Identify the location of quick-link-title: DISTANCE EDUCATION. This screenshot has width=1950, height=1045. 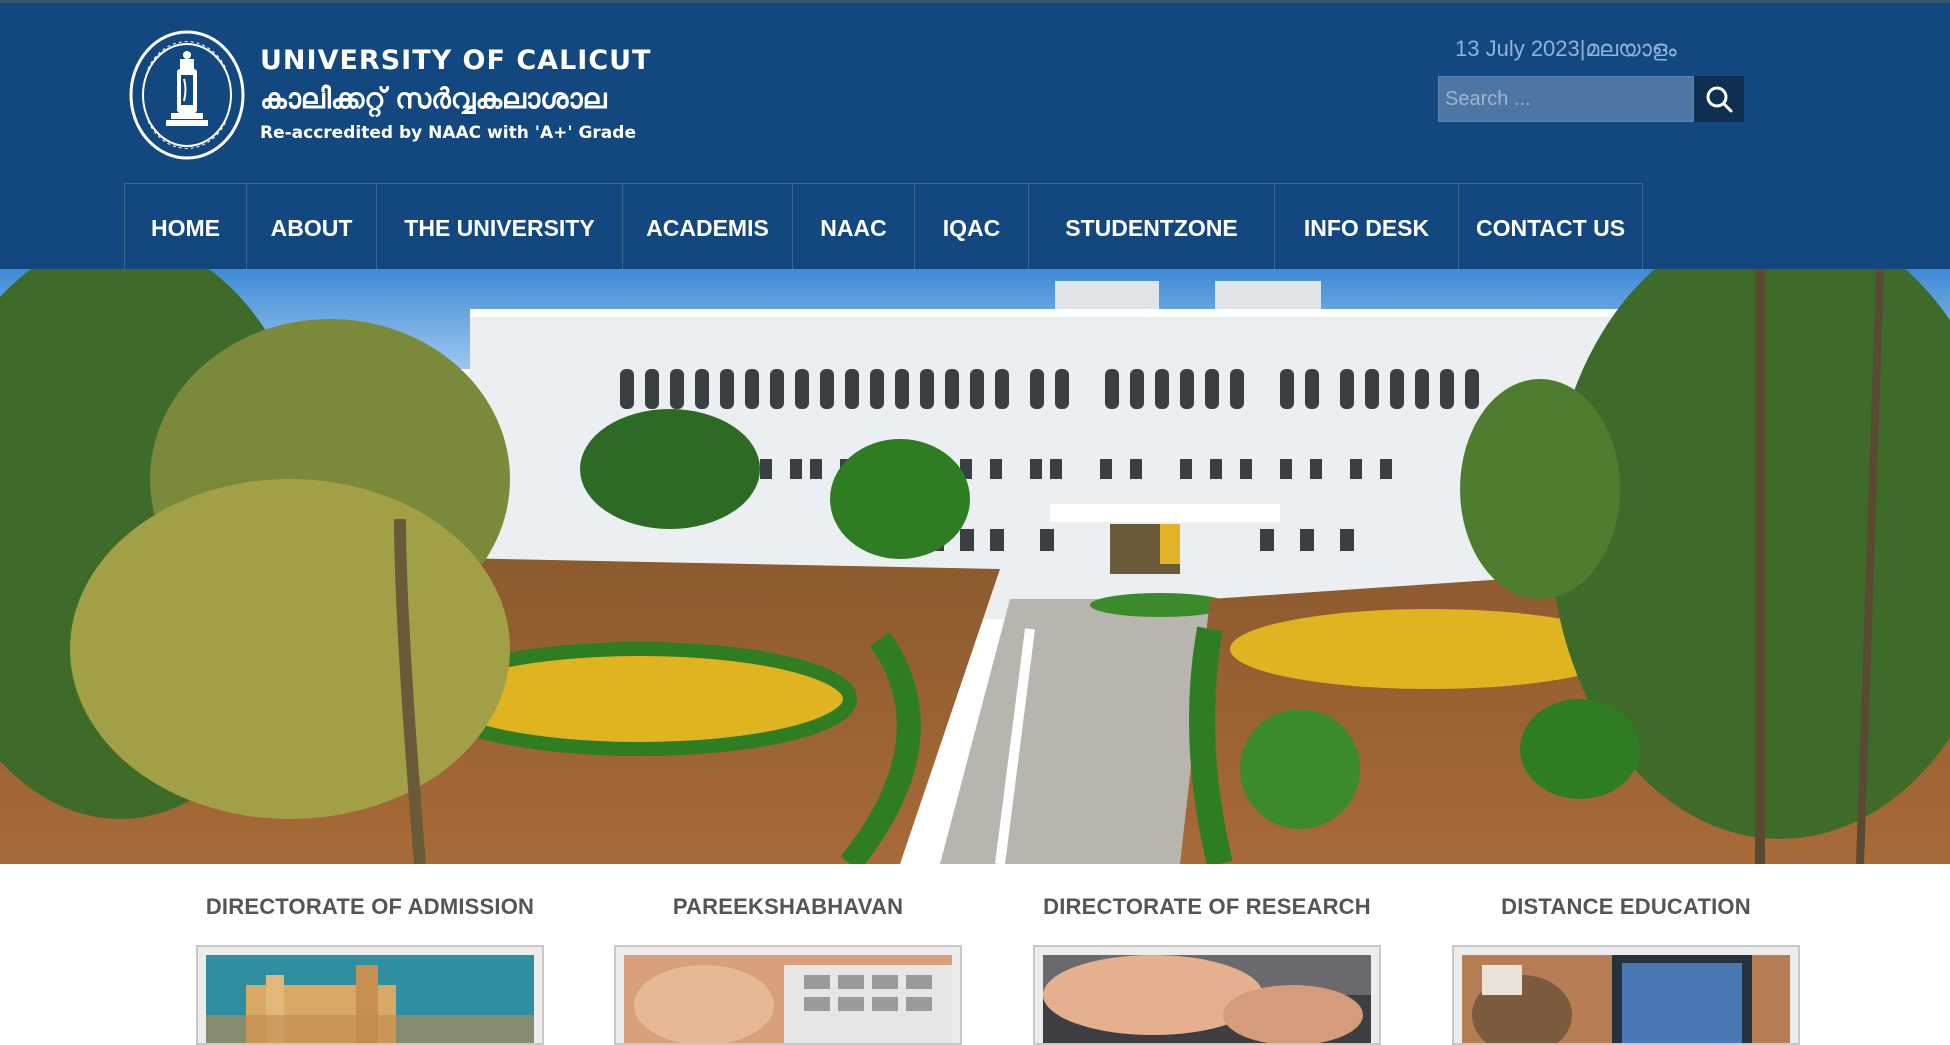
(1626, 907).